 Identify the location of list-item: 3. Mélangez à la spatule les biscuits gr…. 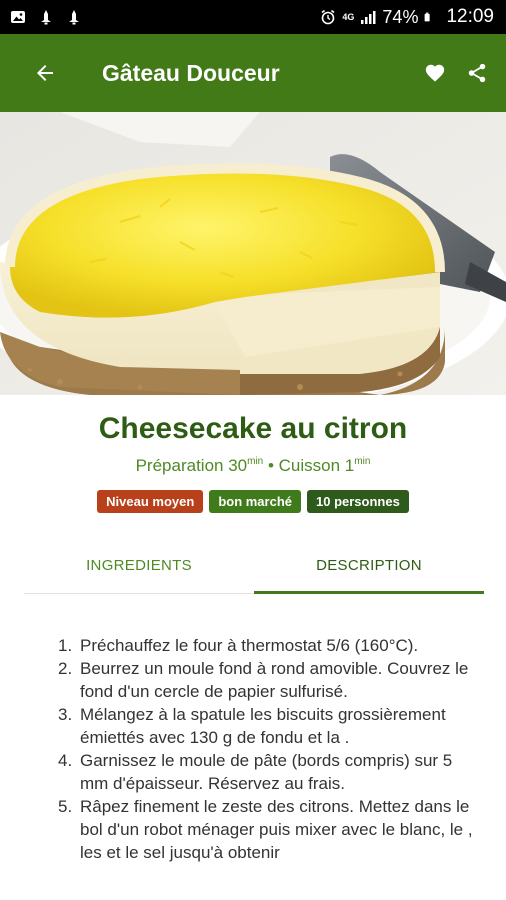
(269, 726).